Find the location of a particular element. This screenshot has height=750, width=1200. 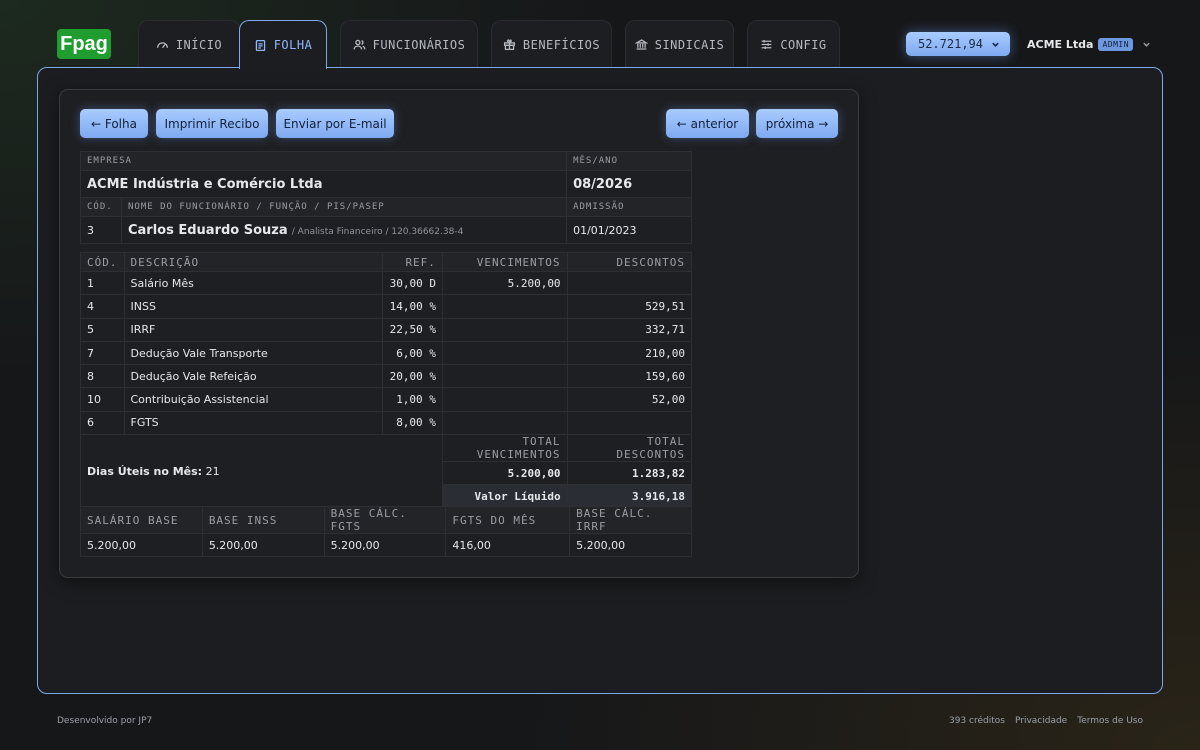

print-receipt-button: Imprimir Recibo is located at coordinates (212, 123).